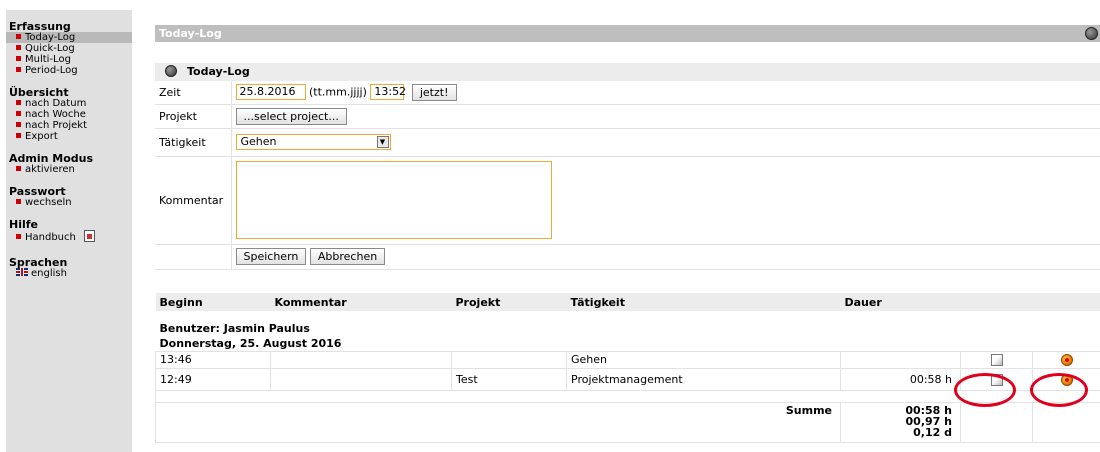 Image resolution: width=1100 pixels, height=452 pixels. I want to click on summe-row: Summe 00:58 h 00,97 h 0,12 d, so click(627, 422).